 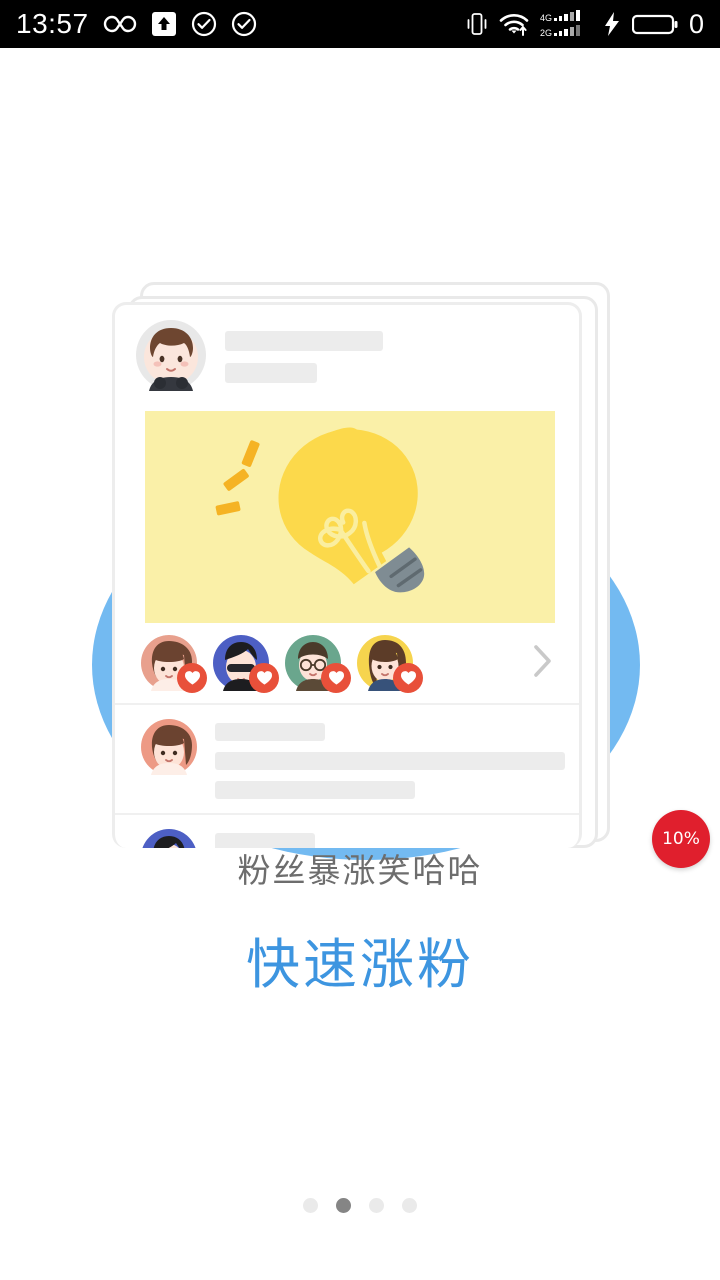 What do you see at coordinates (696, 23) in the screenshot?
I see `battery-percentage: 0` at bounding box center [696, 23].